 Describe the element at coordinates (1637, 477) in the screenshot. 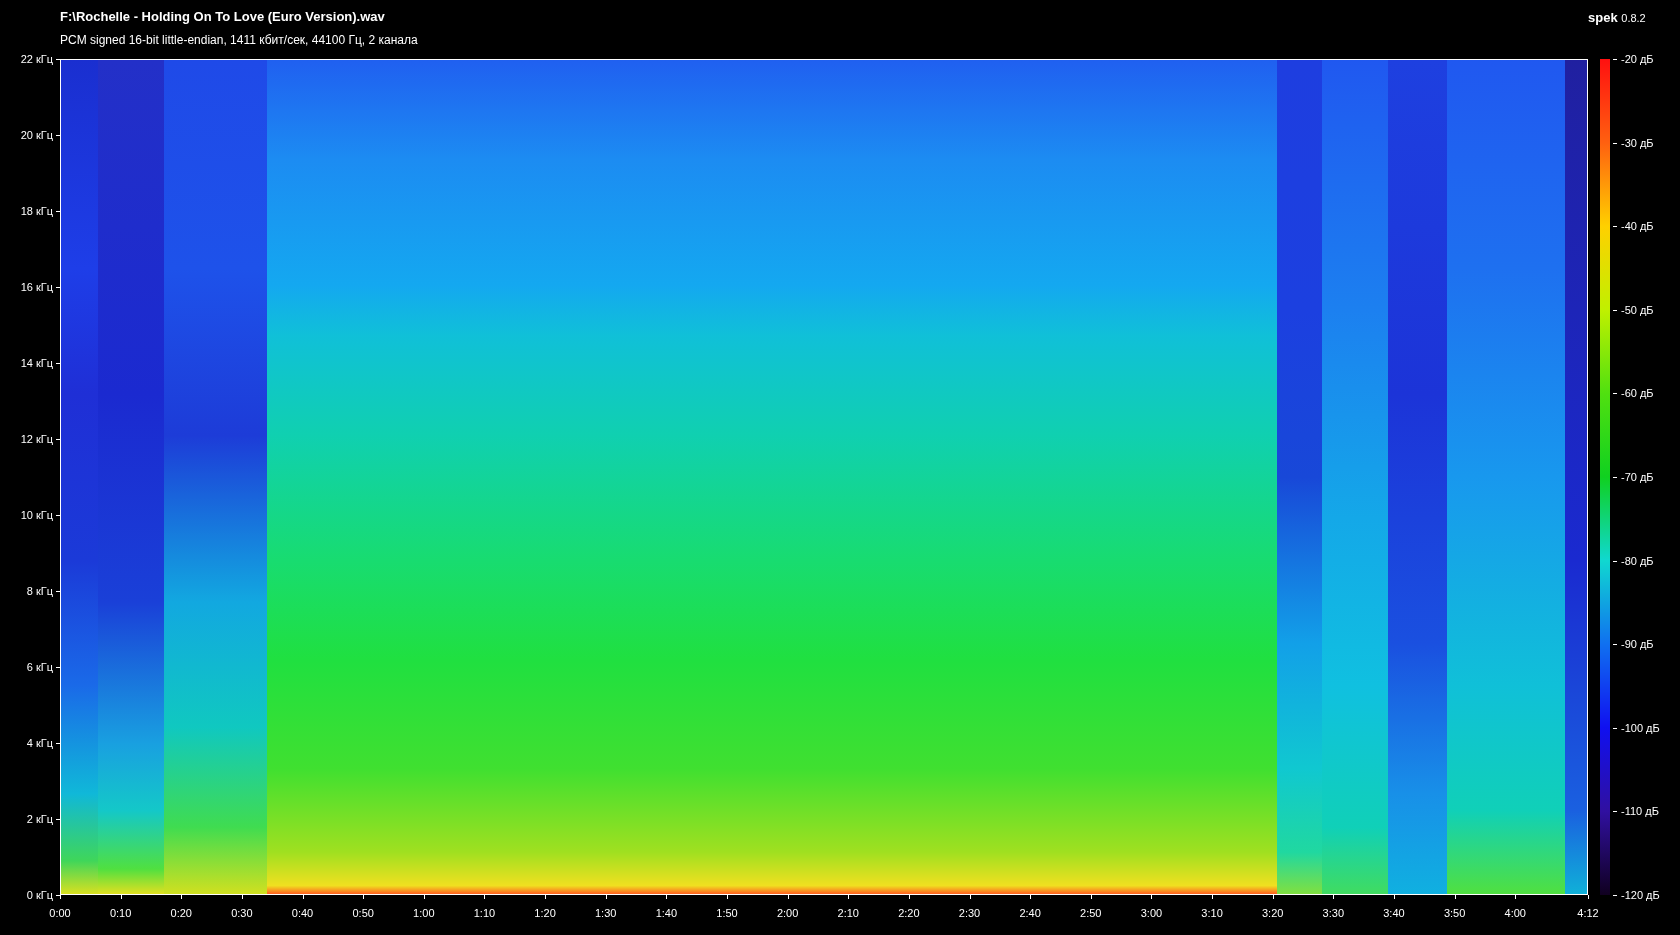

I see `decibel-label: -70 дБ` at that location.